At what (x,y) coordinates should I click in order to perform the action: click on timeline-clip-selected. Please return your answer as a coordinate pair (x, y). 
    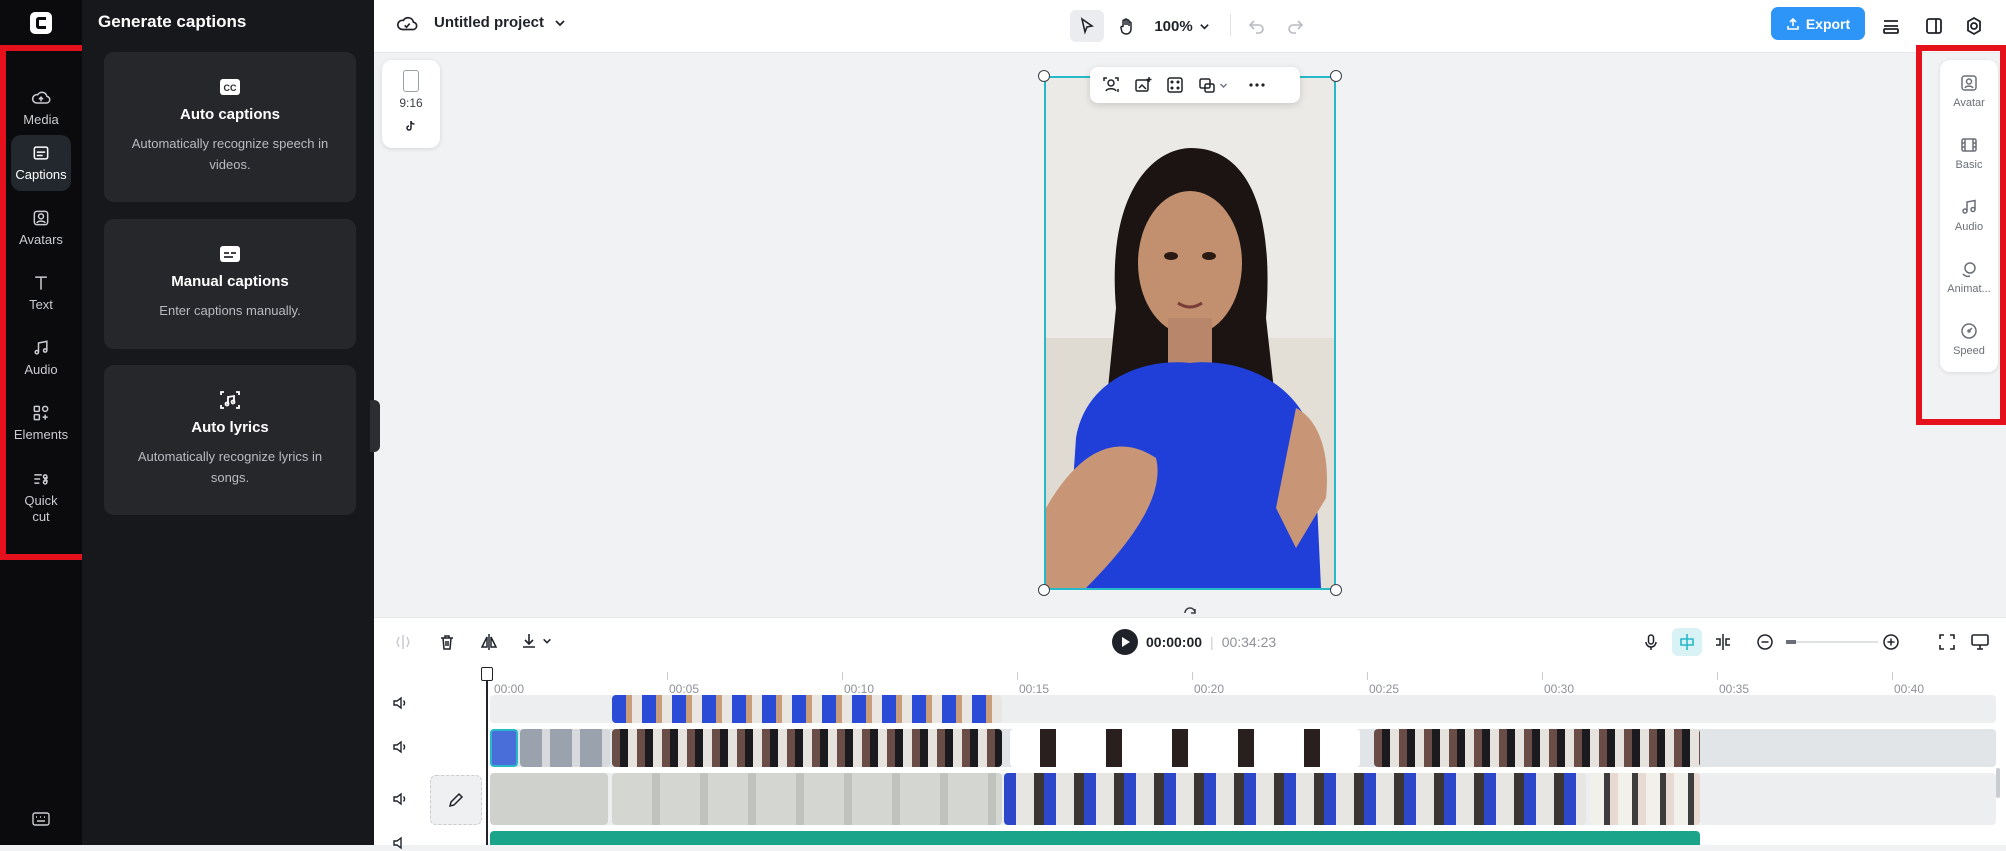
    Looking at the image, I should click on (504, 748).